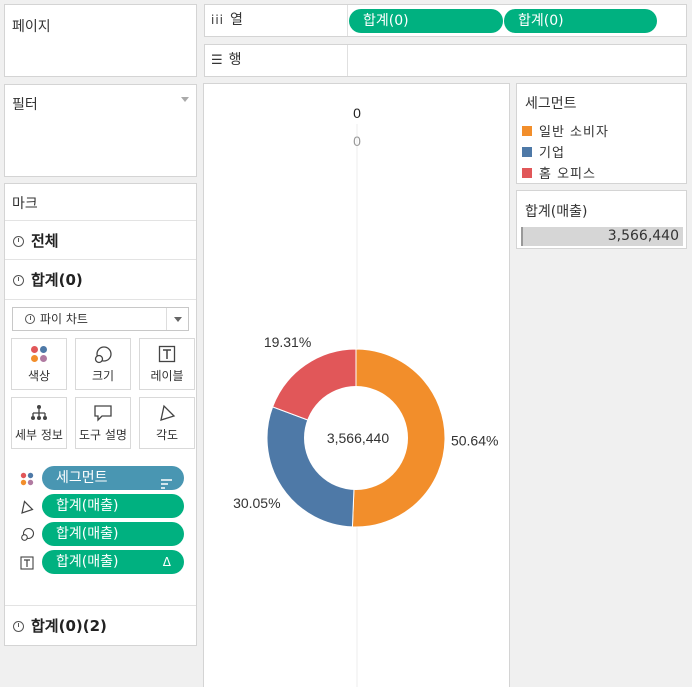 The height and width of the screenshot is (687, 692). I want to click on sales-label-pill-text: 합계(매출), so click(87, 562).